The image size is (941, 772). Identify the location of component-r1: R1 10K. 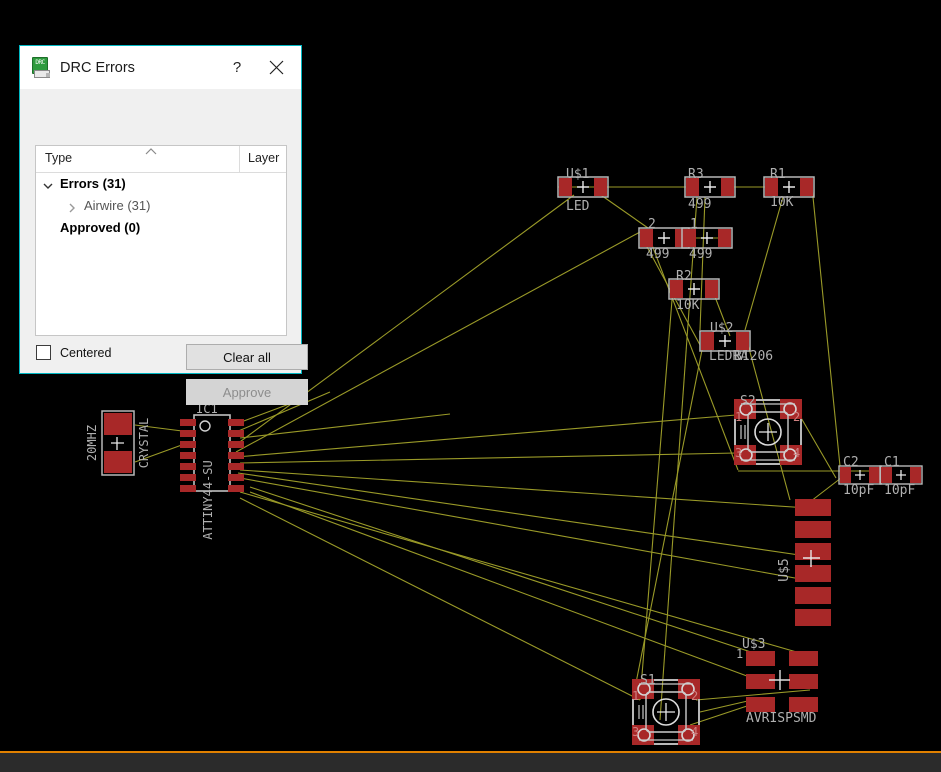
(789, 188).